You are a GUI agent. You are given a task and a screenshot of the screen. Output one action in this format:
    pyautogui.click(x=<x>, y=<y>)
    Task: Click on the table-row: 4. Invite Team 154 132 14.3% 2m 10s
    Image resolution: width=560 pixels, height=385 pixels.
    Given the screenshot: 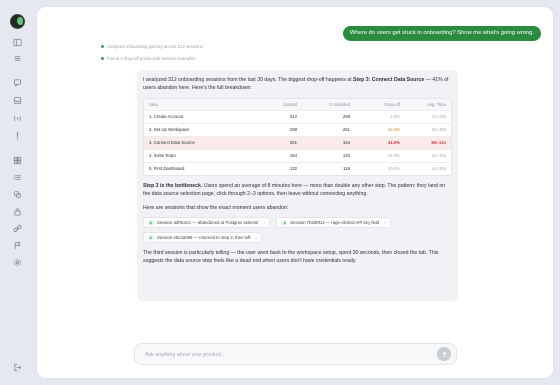 What is the action you would take?
    pyautogui.click(x=297, y=155)
    